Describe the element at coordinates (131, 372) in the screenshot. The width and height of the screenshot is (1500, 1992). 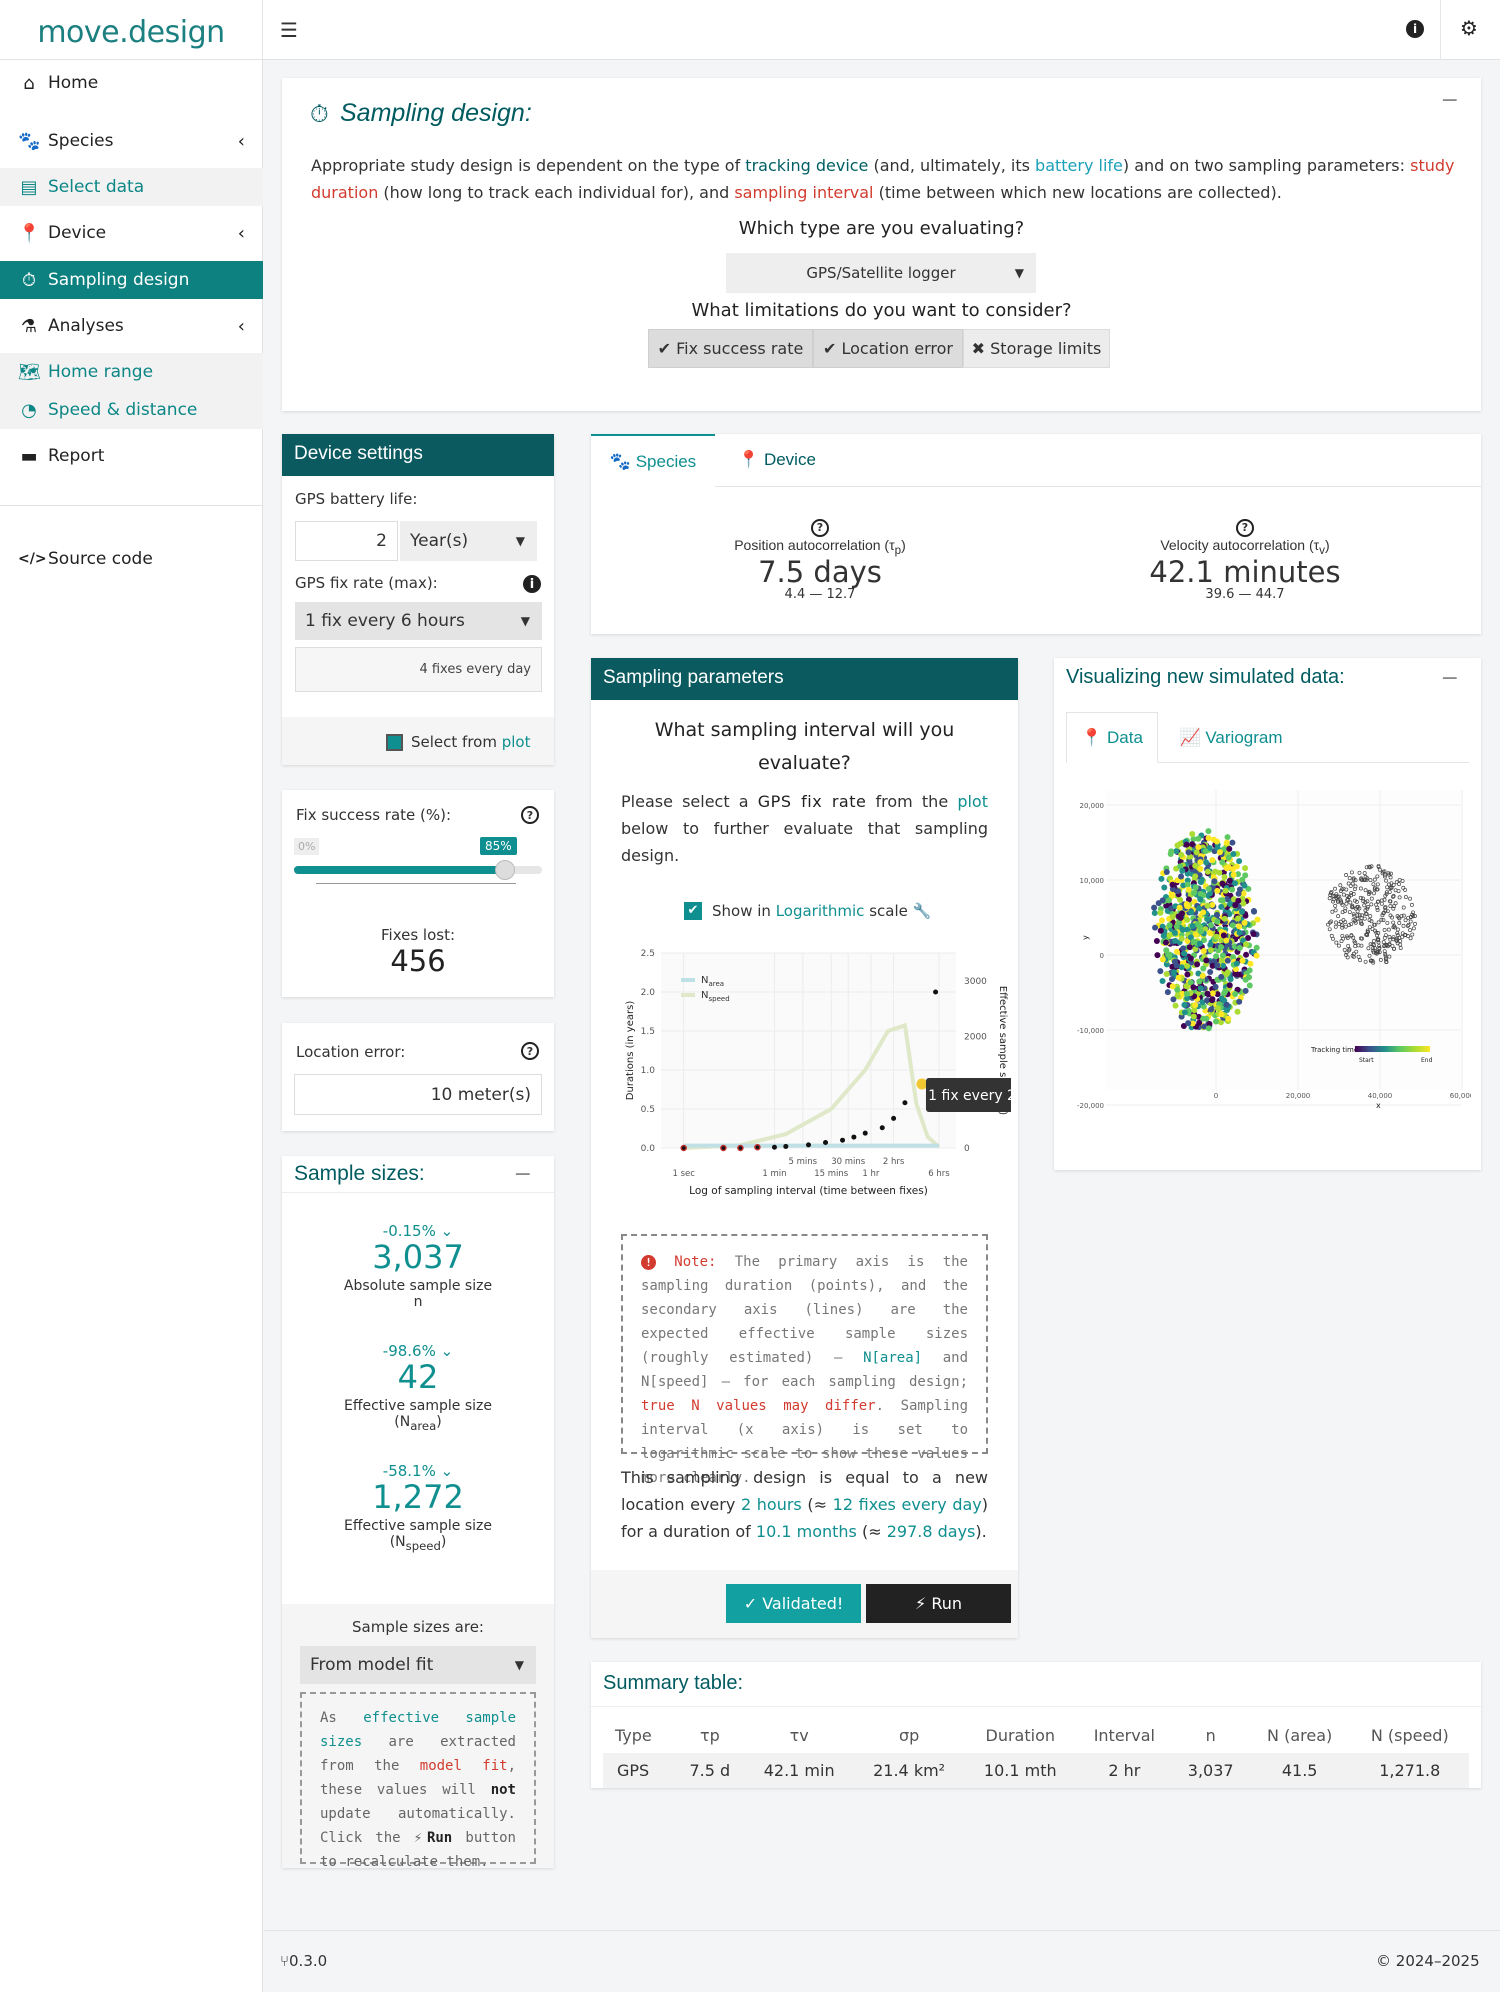
I see `sidebar-item-home-range: 🗺 Home range` at that location.